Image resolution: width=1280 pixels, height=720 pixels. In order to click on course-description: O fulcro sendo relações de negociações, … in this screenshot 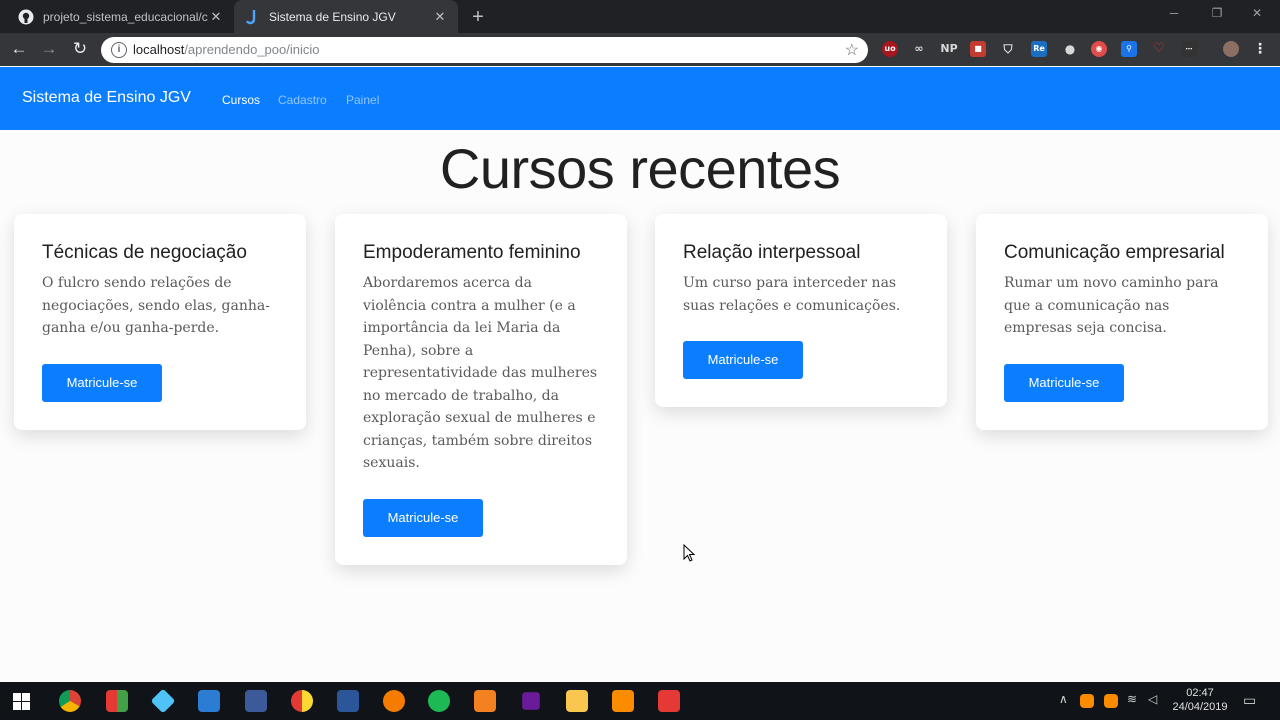, I will do `click(156, 305)`.